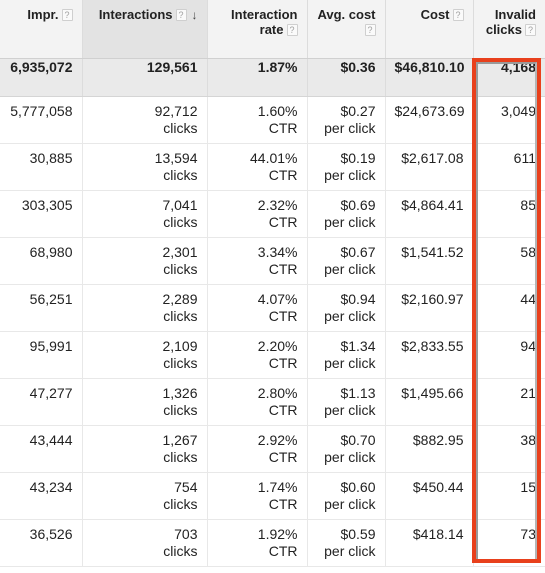 The width and height of the screenshot is (545, 573). What do you see at coordinates (277, 298) in the screenshot?
I see `cell-interaction-rate-value: 4.07%` at bounding box center [277, 298].